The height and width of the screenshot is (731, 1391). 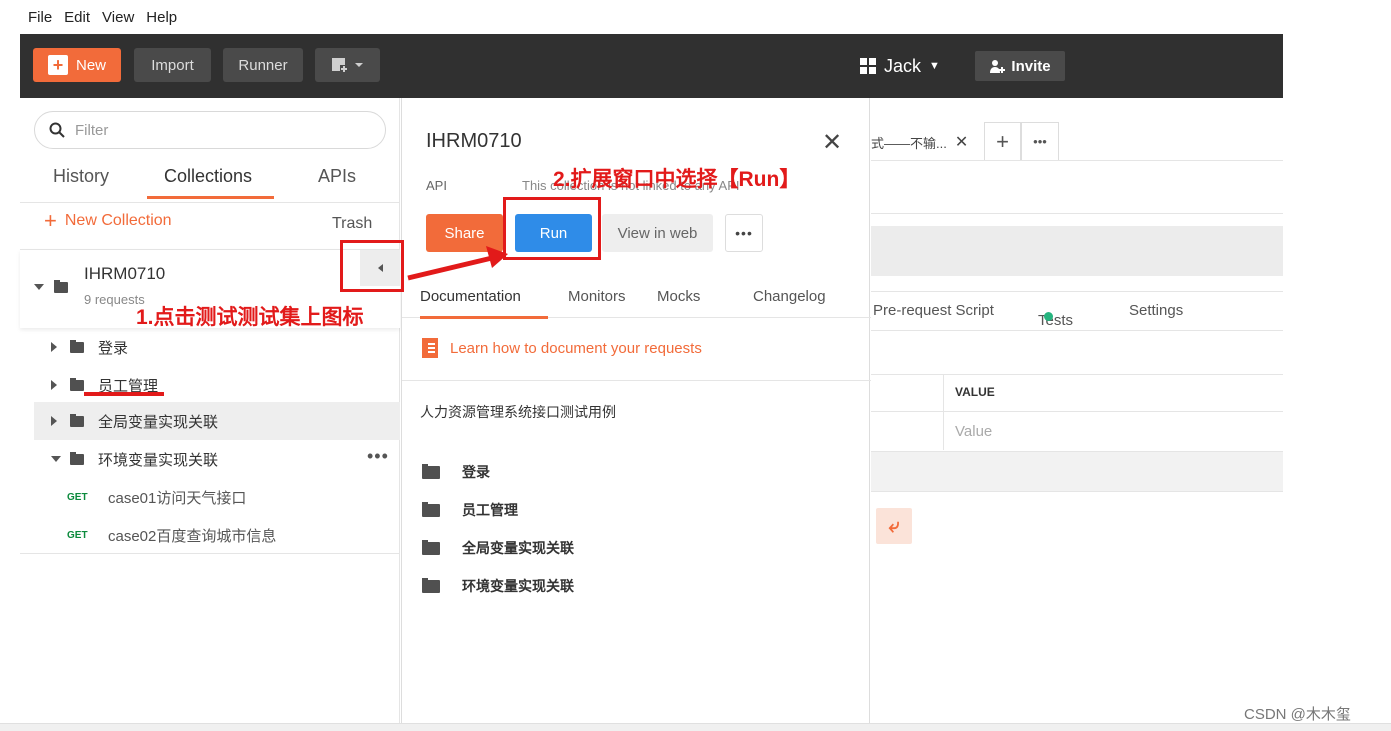 I want to click on add-tab-button: +, so click(x=1002, y=141).